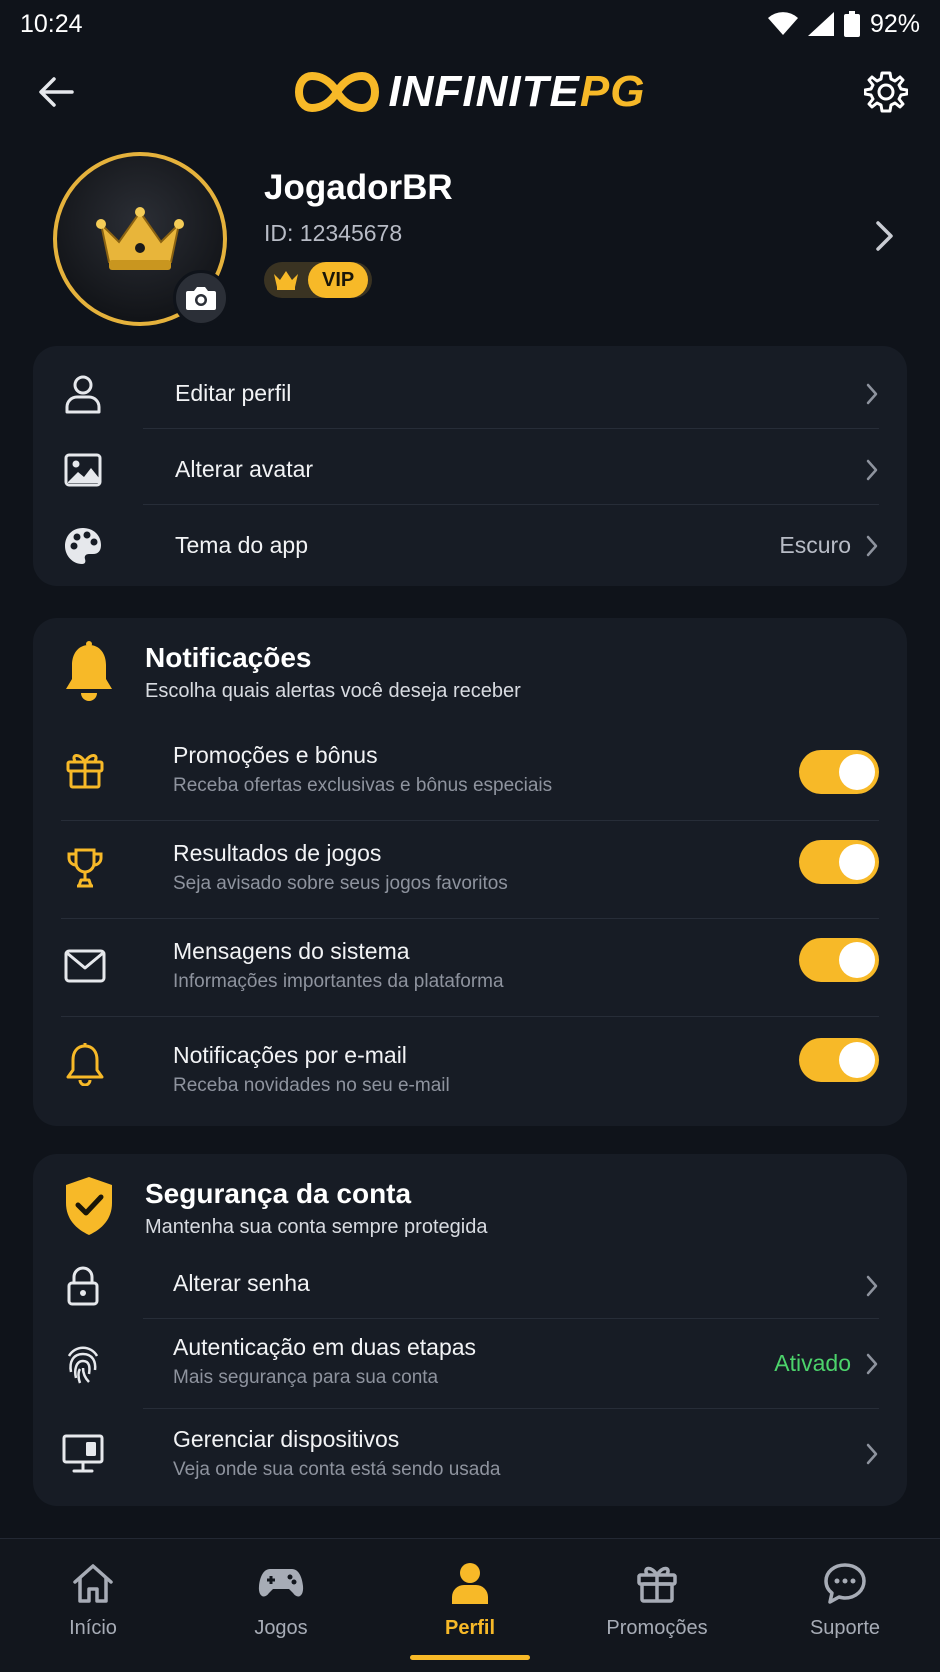 The height and width of the screenshot is (1672, 940). I want to click on bell-outline-icon, so click(85, 1064).